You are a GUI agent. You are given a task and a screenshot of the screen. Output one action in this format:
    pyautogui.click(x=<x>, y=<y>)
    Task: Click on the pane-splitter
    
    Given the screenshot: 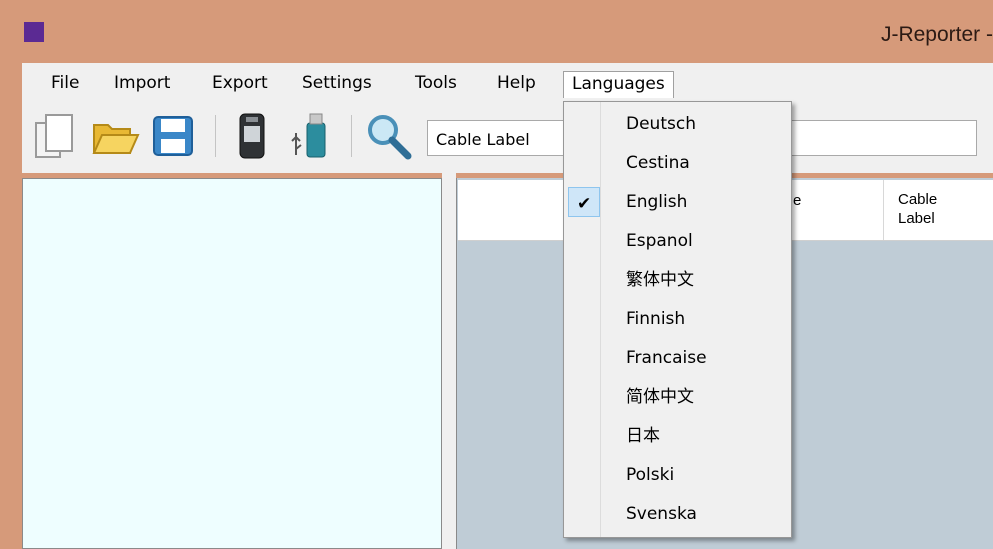 What is the action you would take?
    pyautogui.click(x=449, y=361)
    